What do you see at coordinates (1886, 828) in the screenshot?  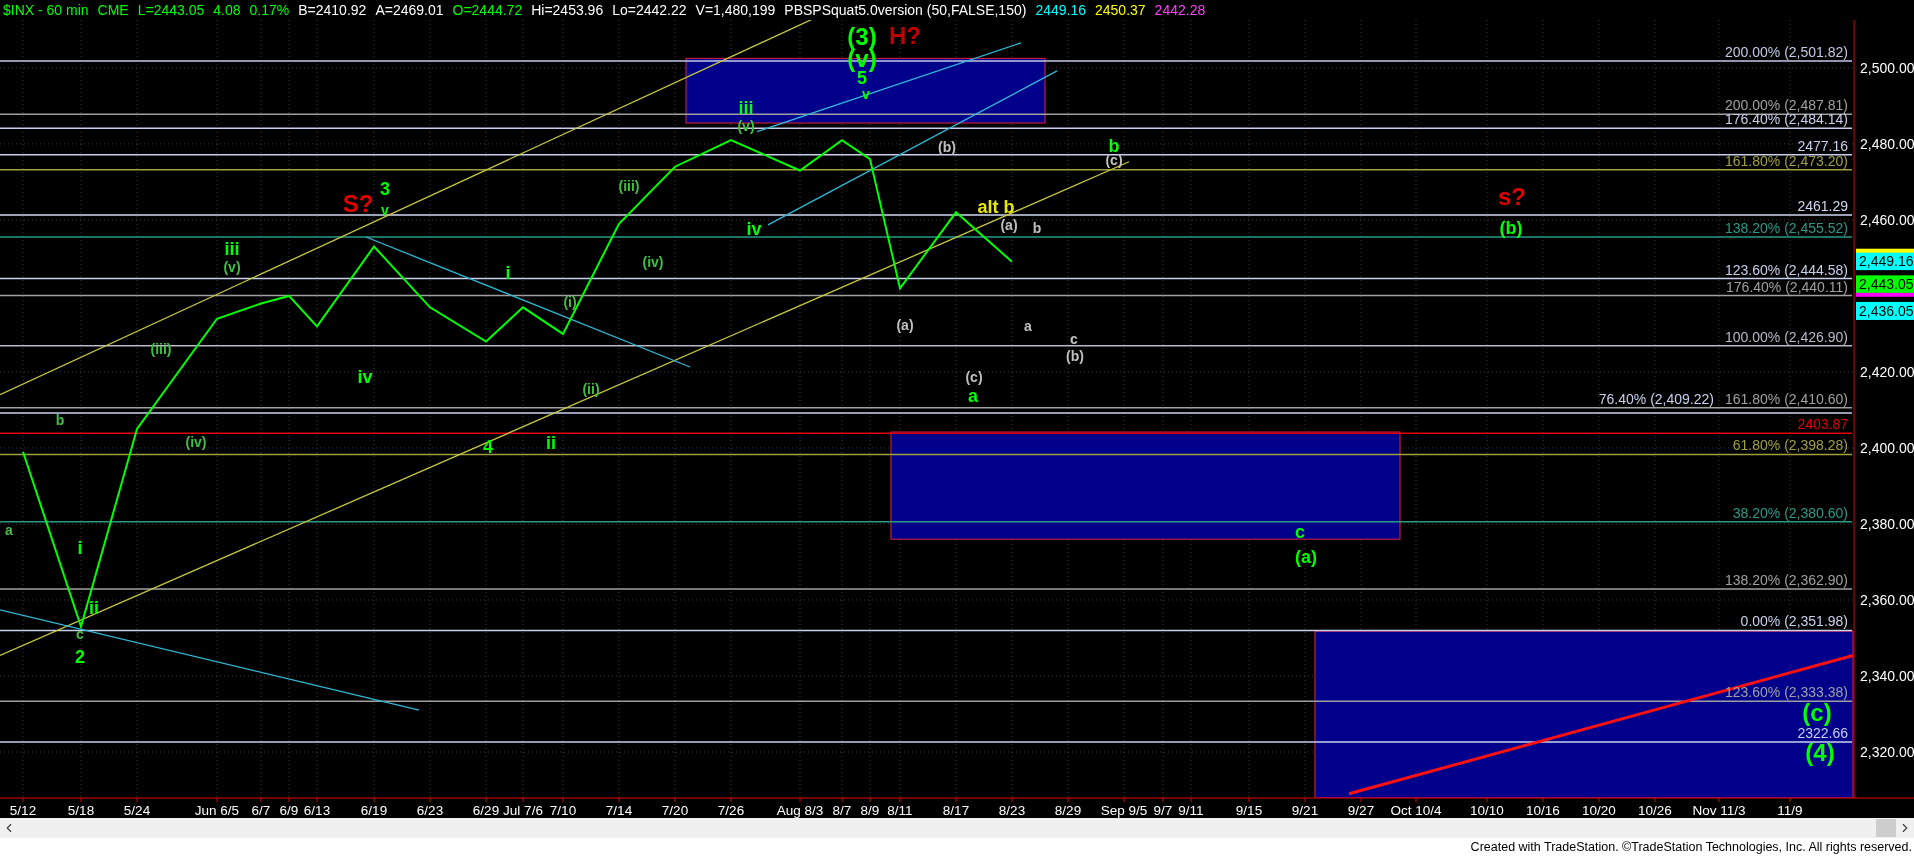 I see `scrollbar-thumb` at bounding box center [1886, 828].